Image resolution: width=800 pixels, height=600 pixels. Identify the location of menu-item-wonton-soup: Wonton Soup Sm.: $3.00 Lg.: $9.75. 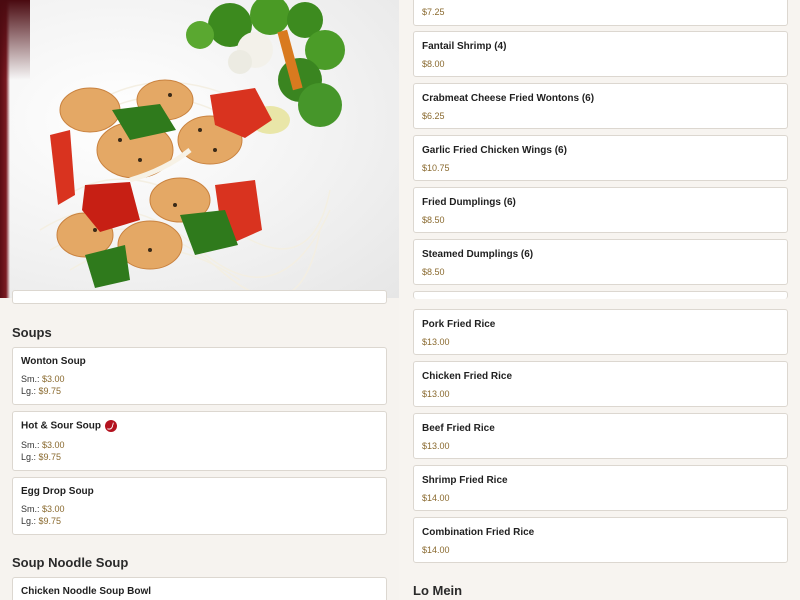
(199, 376).